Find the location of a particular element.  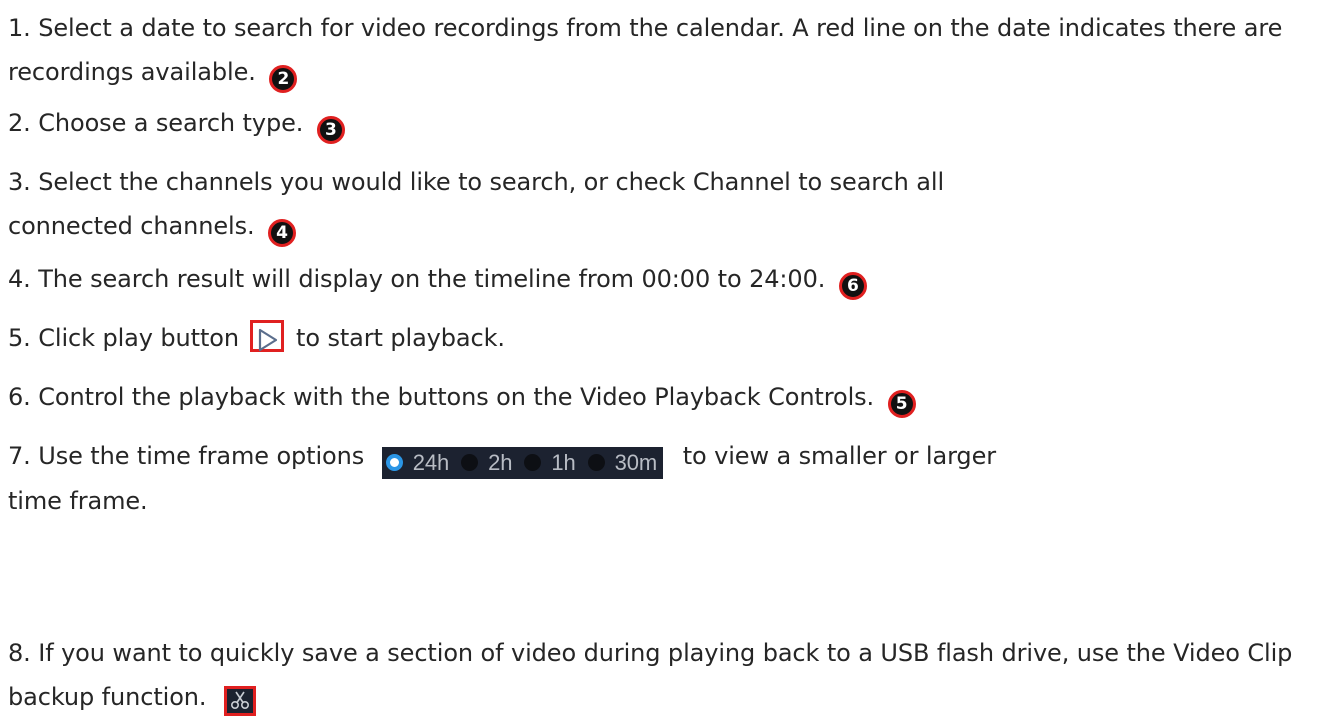

step-7-text-before: 7. Use the time frame options is located at coordinates (186, 456).